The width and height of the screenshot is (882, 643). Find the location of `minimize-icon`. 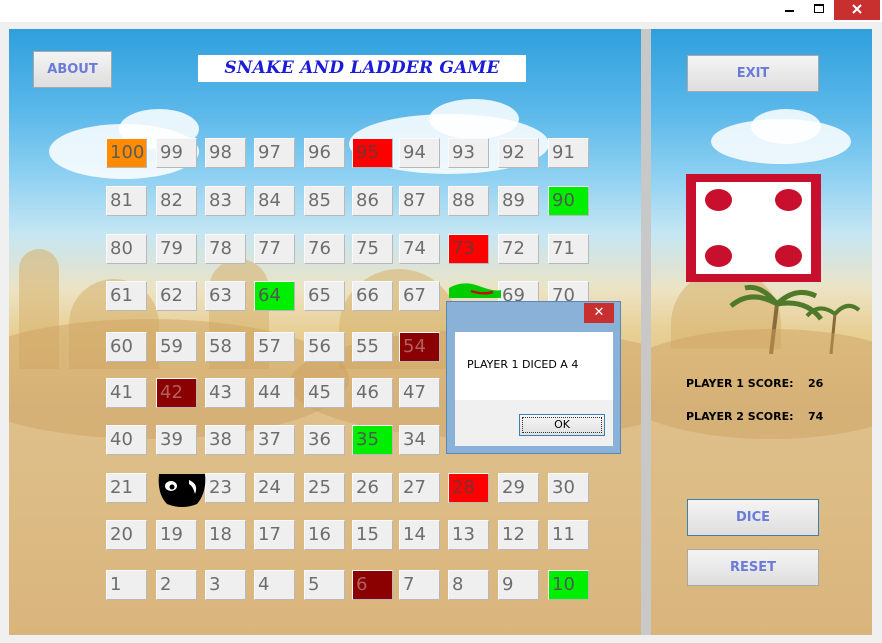

minimize-icon is located at coordinates (789, 11).